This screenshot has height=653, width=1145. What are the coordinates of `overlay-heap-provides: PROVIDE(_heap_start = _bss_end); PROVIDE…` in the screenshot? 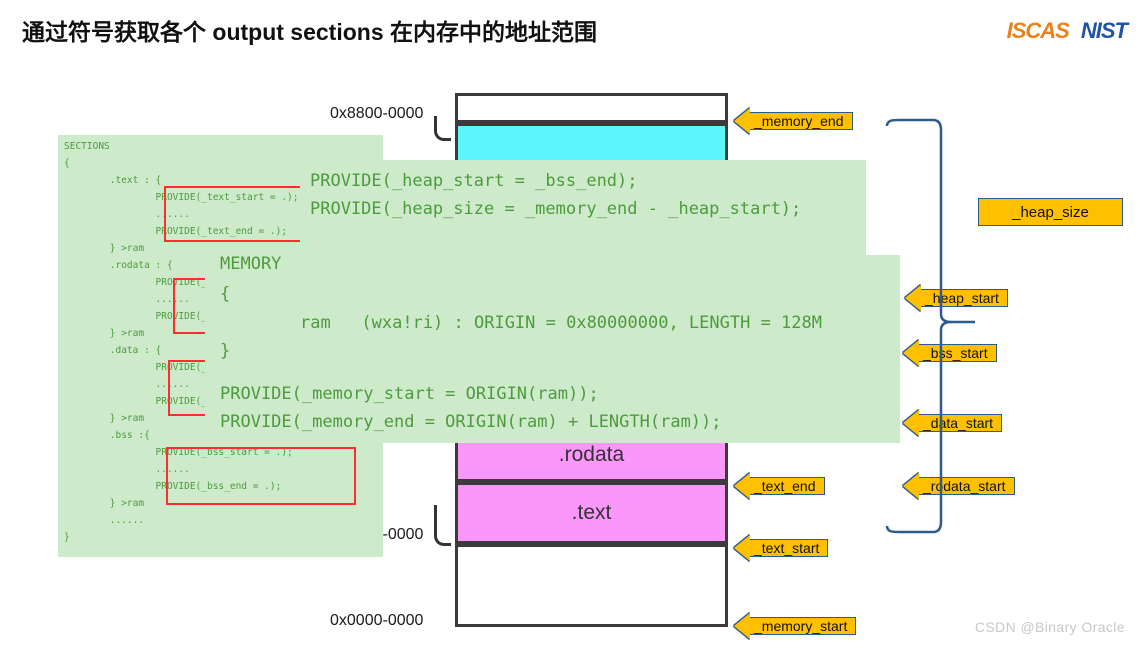 It's located at (583, 207).